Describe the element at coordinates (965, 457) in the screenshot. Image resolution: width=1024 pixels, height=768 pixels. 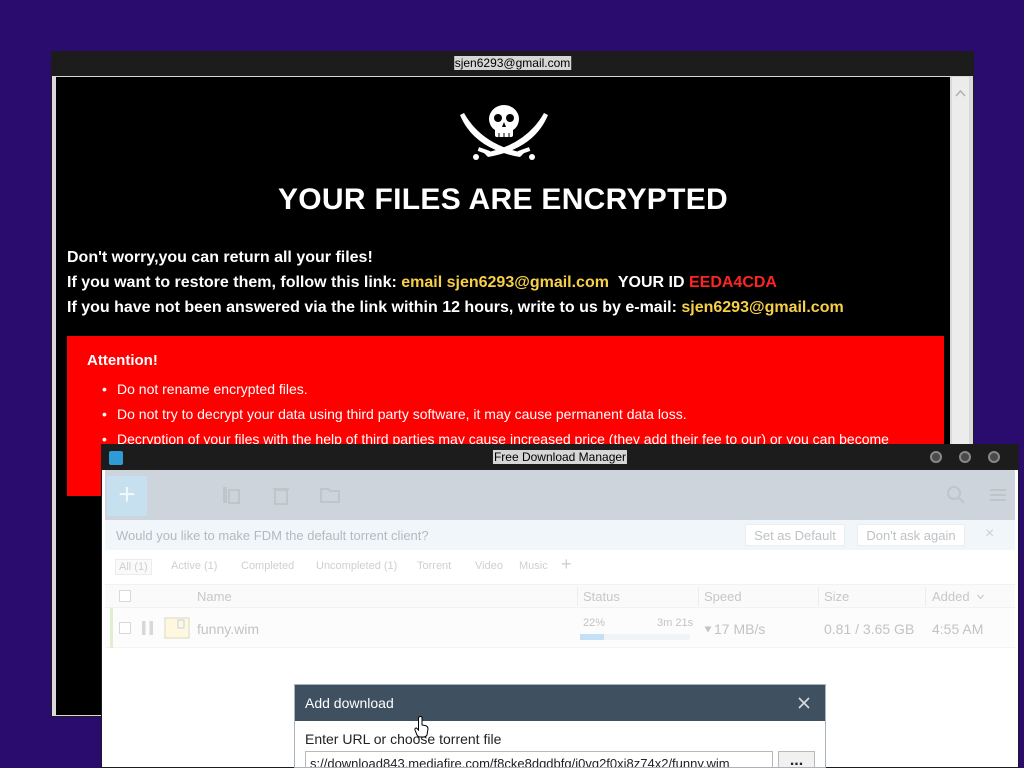
I see `maximize-button` at that location.